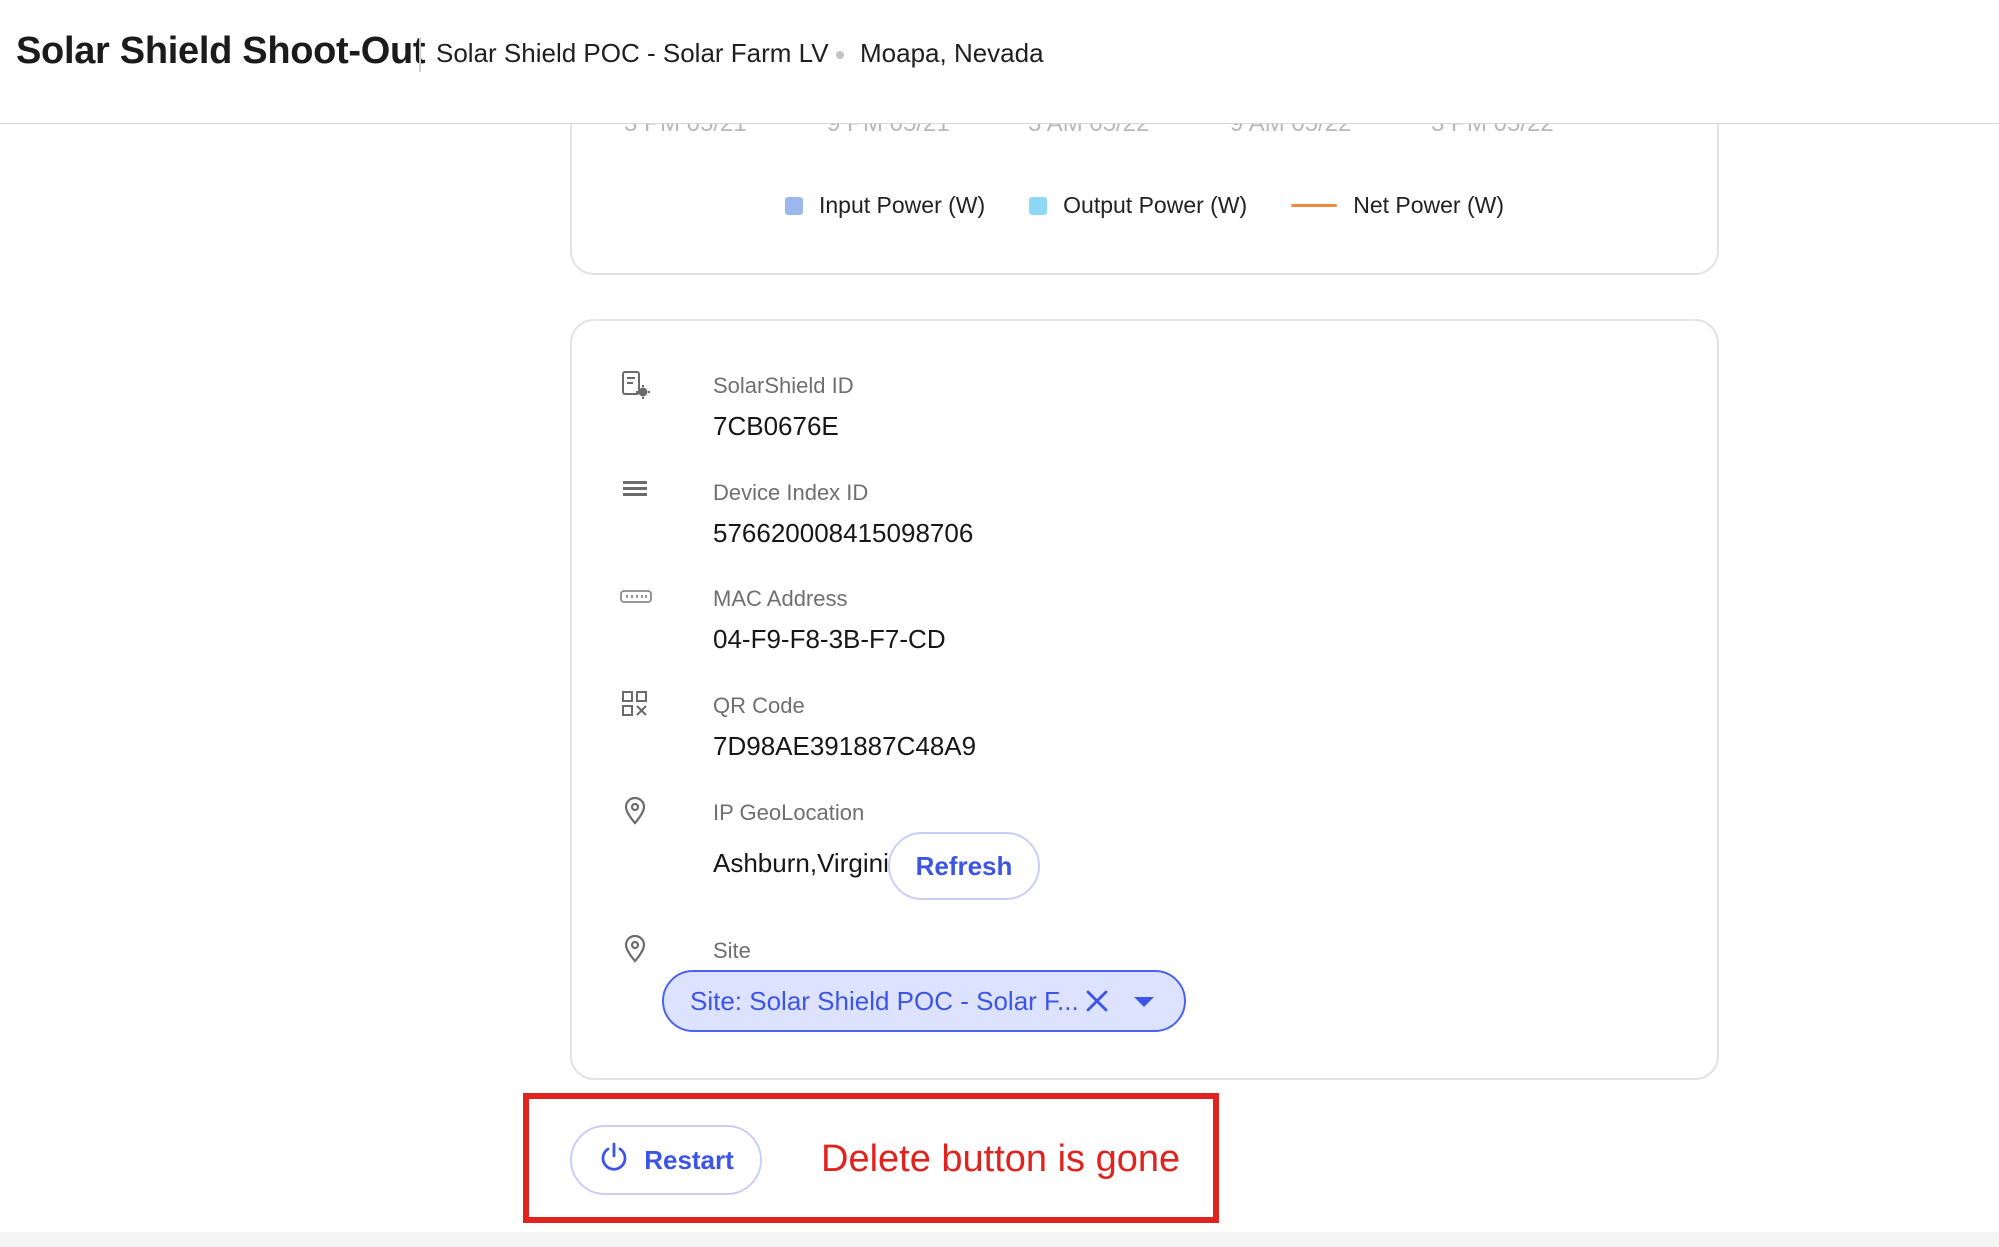 This screenshot has width=1999, height=1247. I want to click on field-label: IP GeoLocation, so click(789, 812).